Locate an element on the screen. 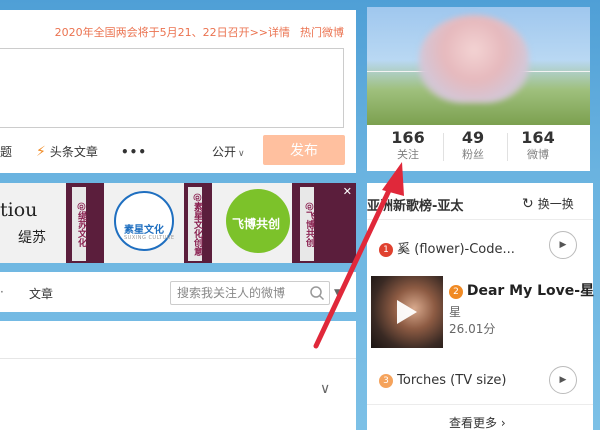 The image size is (600, 430). feed-tab-bar: · 文章 ▼ is located at coordinates (178, 292).